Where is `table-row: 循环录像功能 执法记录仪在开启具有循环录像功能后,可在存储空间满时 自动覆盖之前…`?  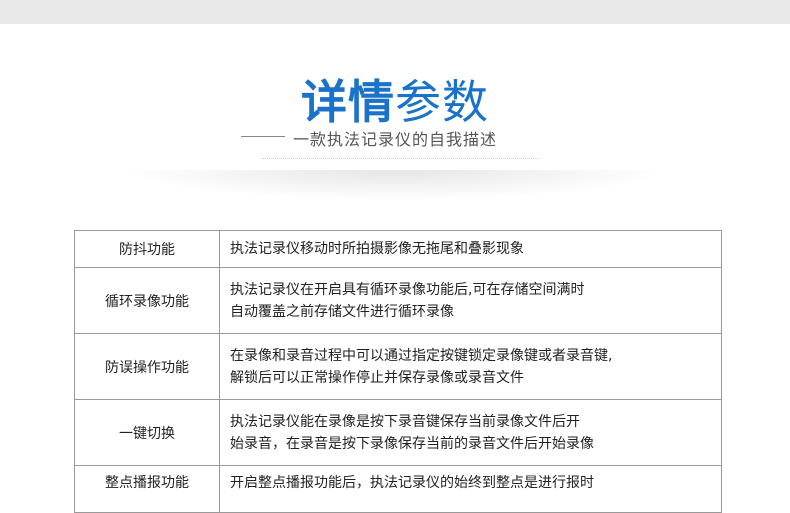 table-row: 循环录像功能 执法记录仪在开启具有循环录像功能后,可在存储空间满时 自动覆盖之前… is located at coordinates (398, 300).